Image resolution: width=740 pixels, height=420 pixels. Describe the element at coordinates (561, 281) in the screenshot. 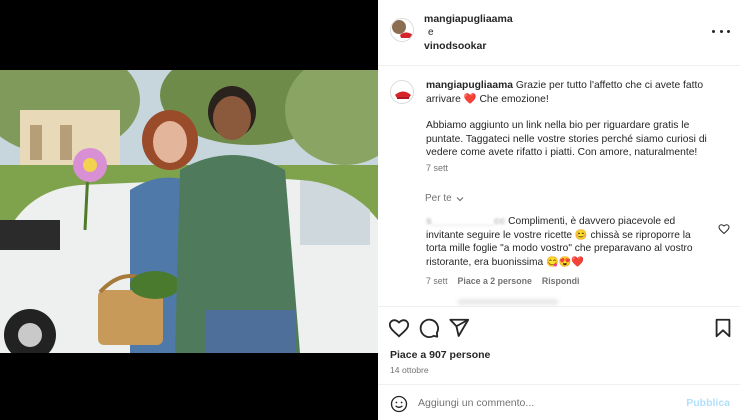

I see `comment-reply-button: Rispondi` at that location.